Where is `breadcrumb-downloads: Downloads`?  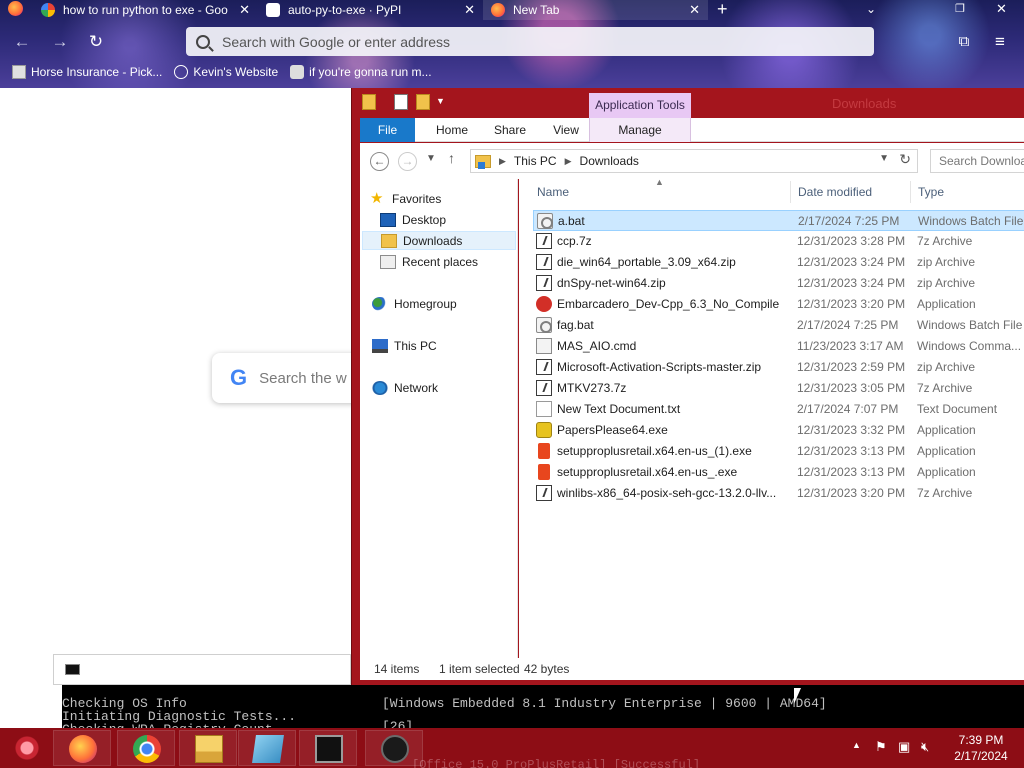
breadcrumb-downloads: Downloads is located at coordinates (609, 161).